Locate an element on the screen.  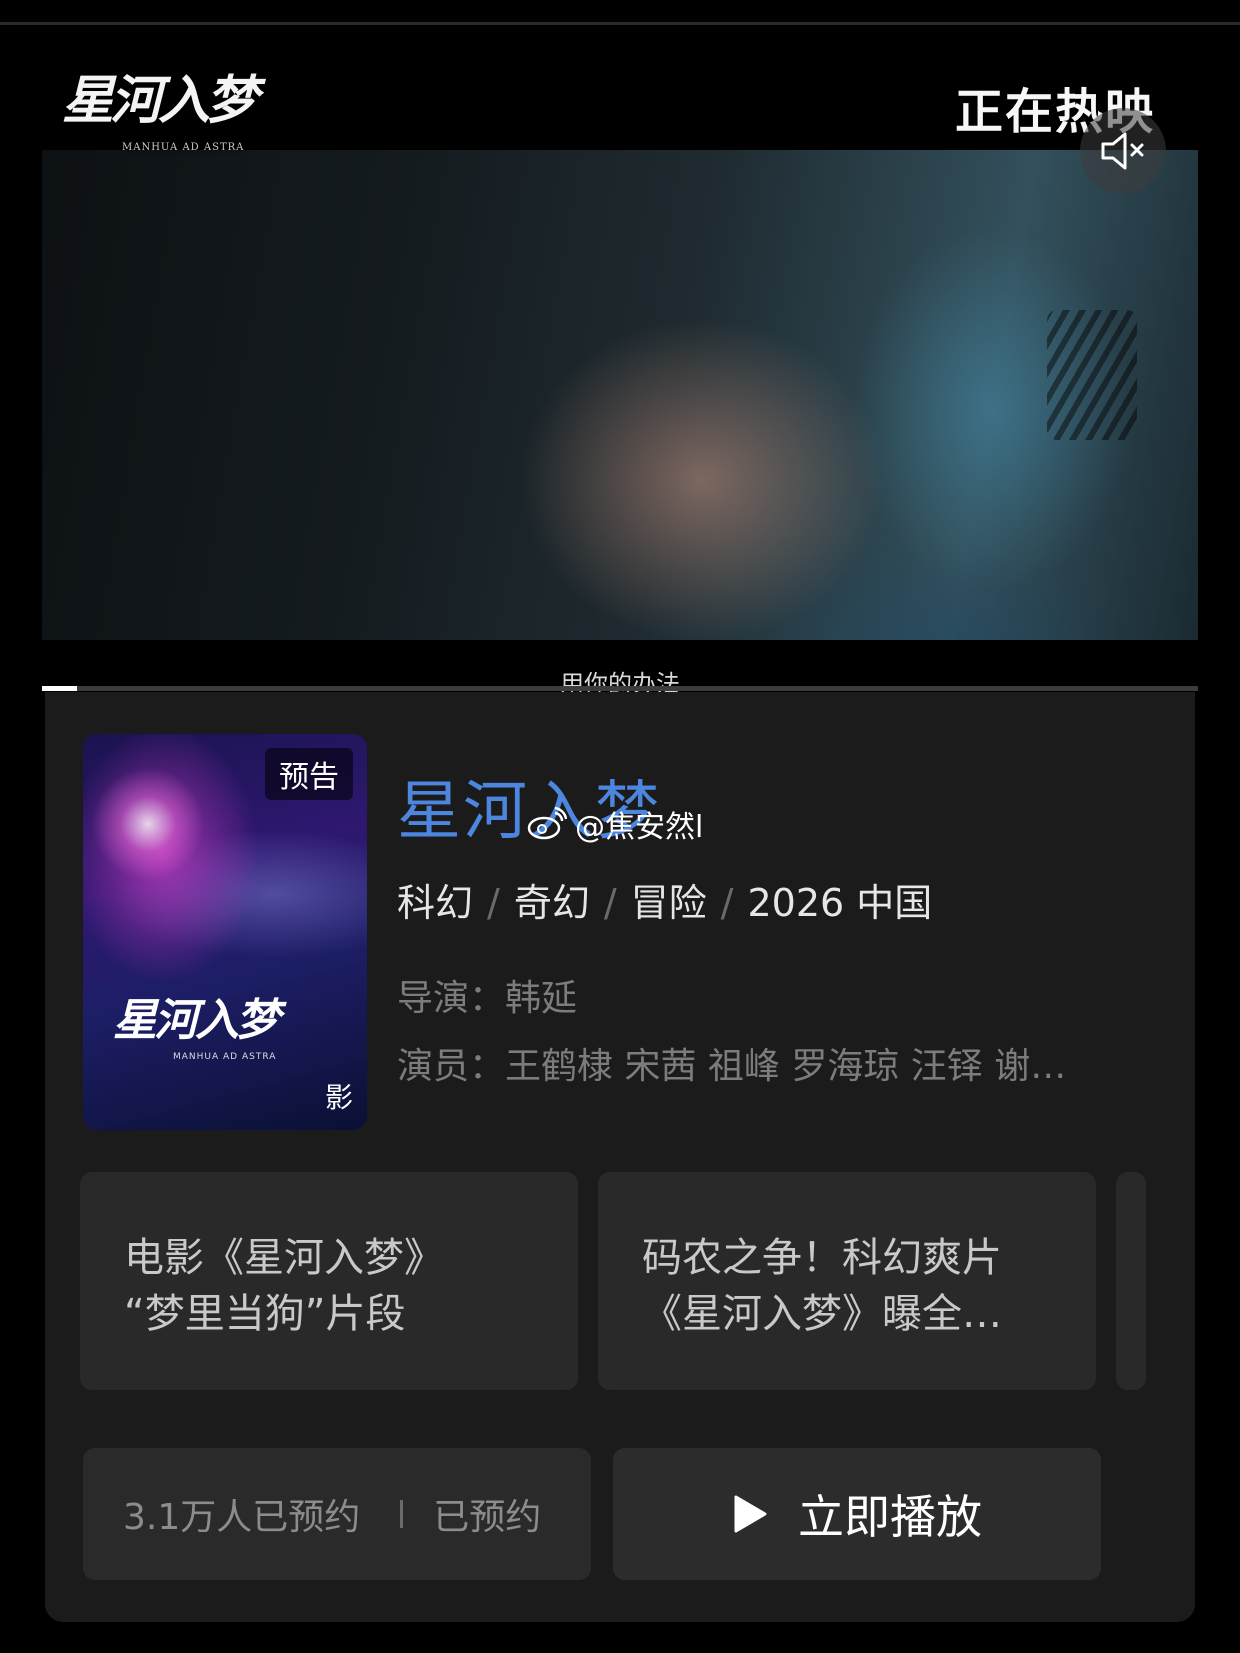
clip-title-line1: 码农之争！科幻爽片 is located at coordinates (822, 1258).